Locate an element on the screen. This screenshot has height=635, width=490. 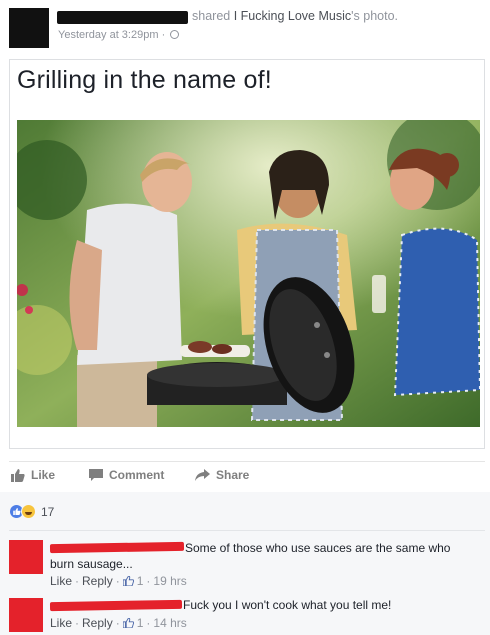
photo-suffix: 's photo. is located at coordinates (375, 16).